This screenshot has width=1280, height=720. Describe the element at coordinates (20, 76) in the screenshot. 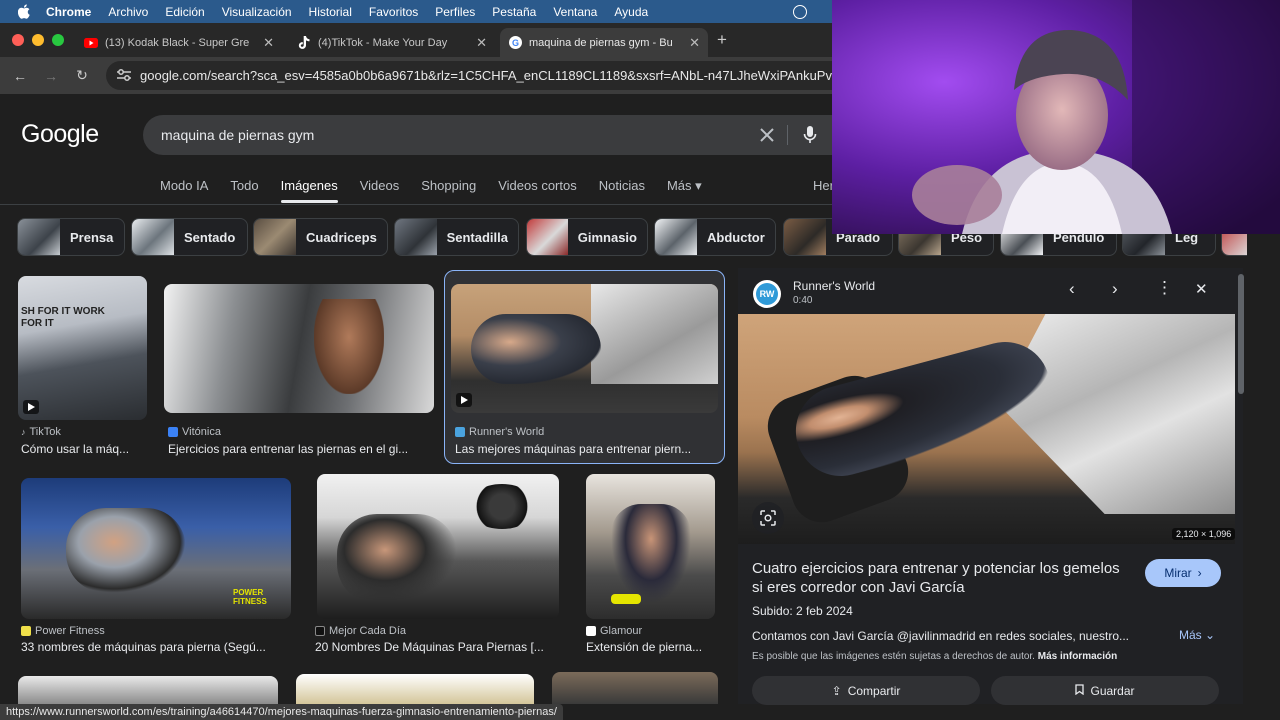

I see `back-icon: ←` at that location.